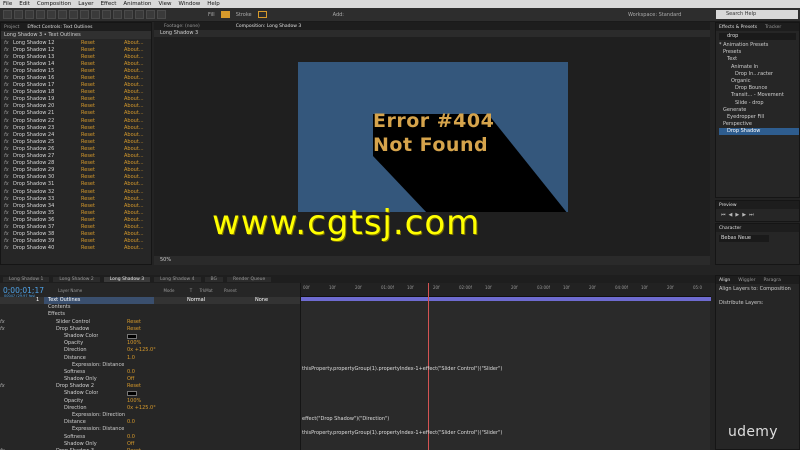 The image size is (800, 450). I want to click on zoom-tool-icon, so click(40, 14).